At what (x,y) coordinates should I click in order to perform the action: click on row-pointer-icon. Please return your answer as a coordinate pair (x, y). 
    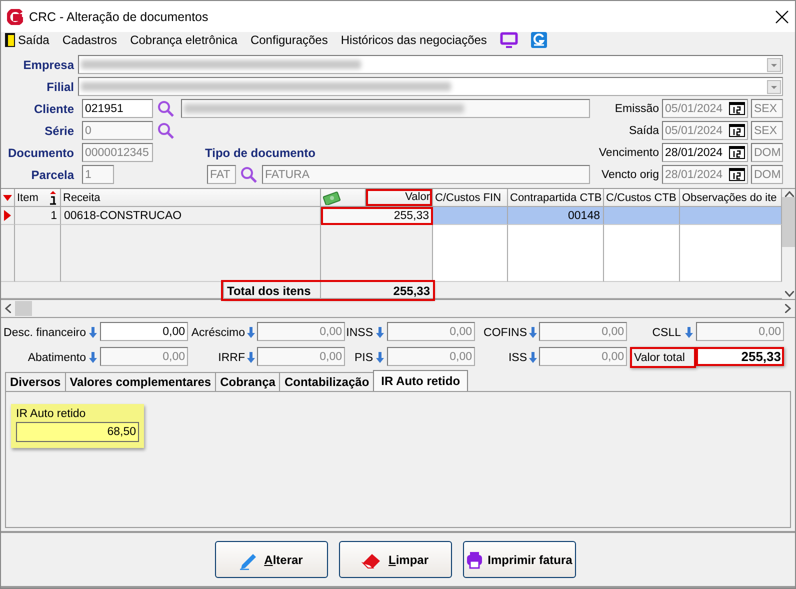
    Looking at the image, I should click on (7, 215).